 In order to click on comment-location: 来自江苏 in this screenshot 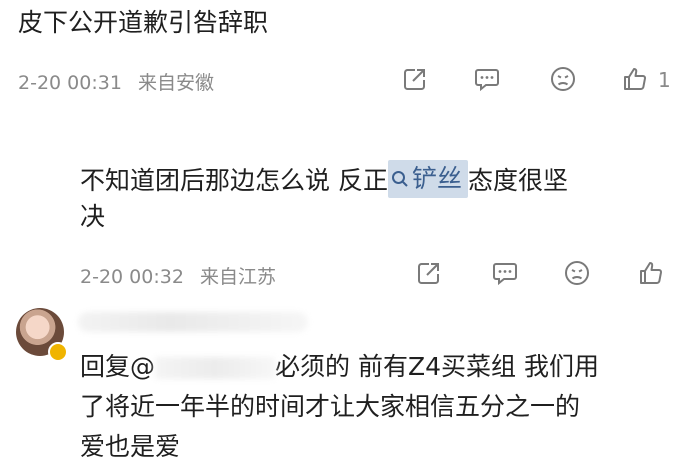, I will do `click(237, 277)`.